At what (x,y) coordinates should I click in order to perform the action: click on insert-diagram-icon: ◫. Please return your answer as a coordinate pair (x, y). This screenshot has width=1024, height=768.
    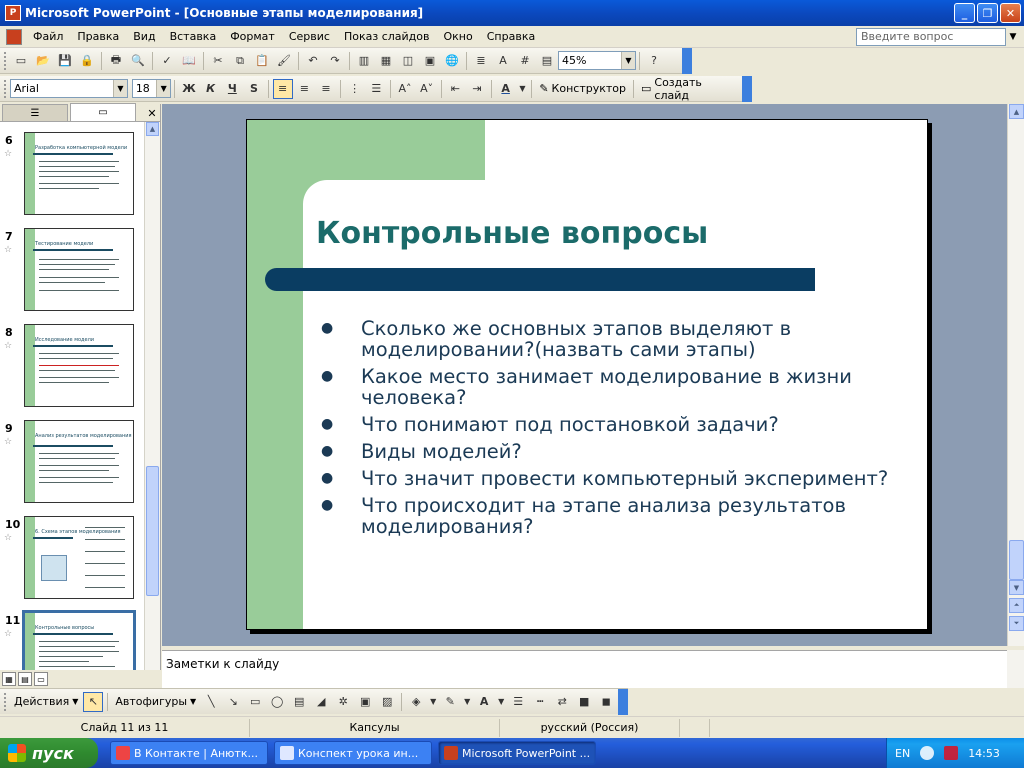
    Looking at the image, I should click on (408, 61).